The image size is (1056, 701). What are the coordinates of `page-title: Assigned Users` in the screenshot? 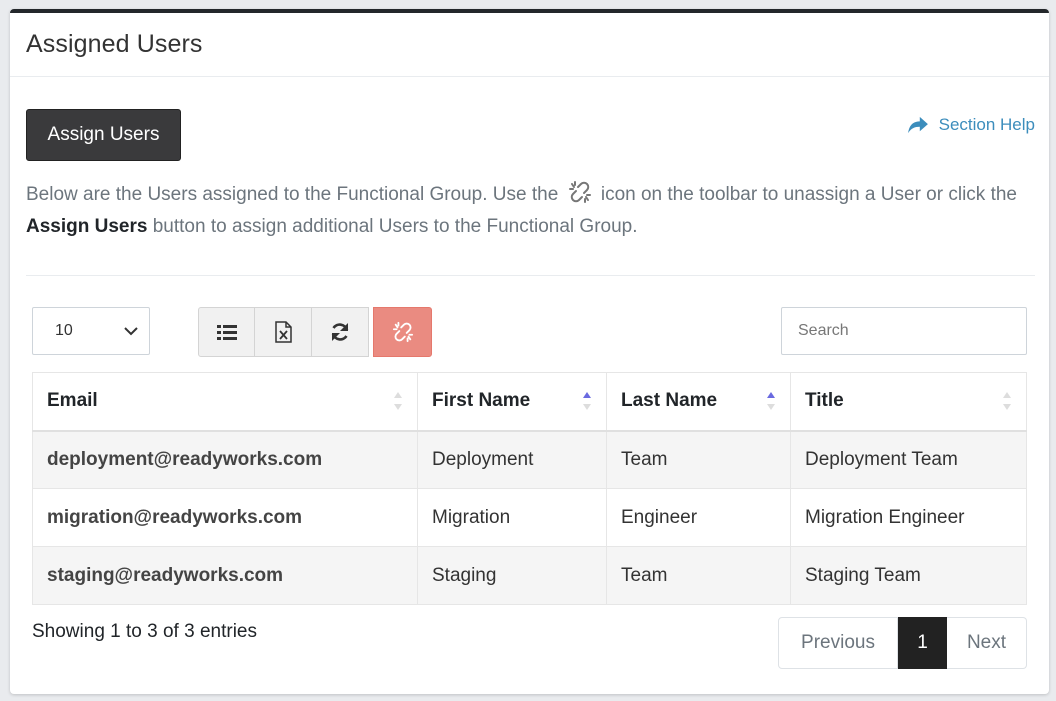 It's located at (114, 44).